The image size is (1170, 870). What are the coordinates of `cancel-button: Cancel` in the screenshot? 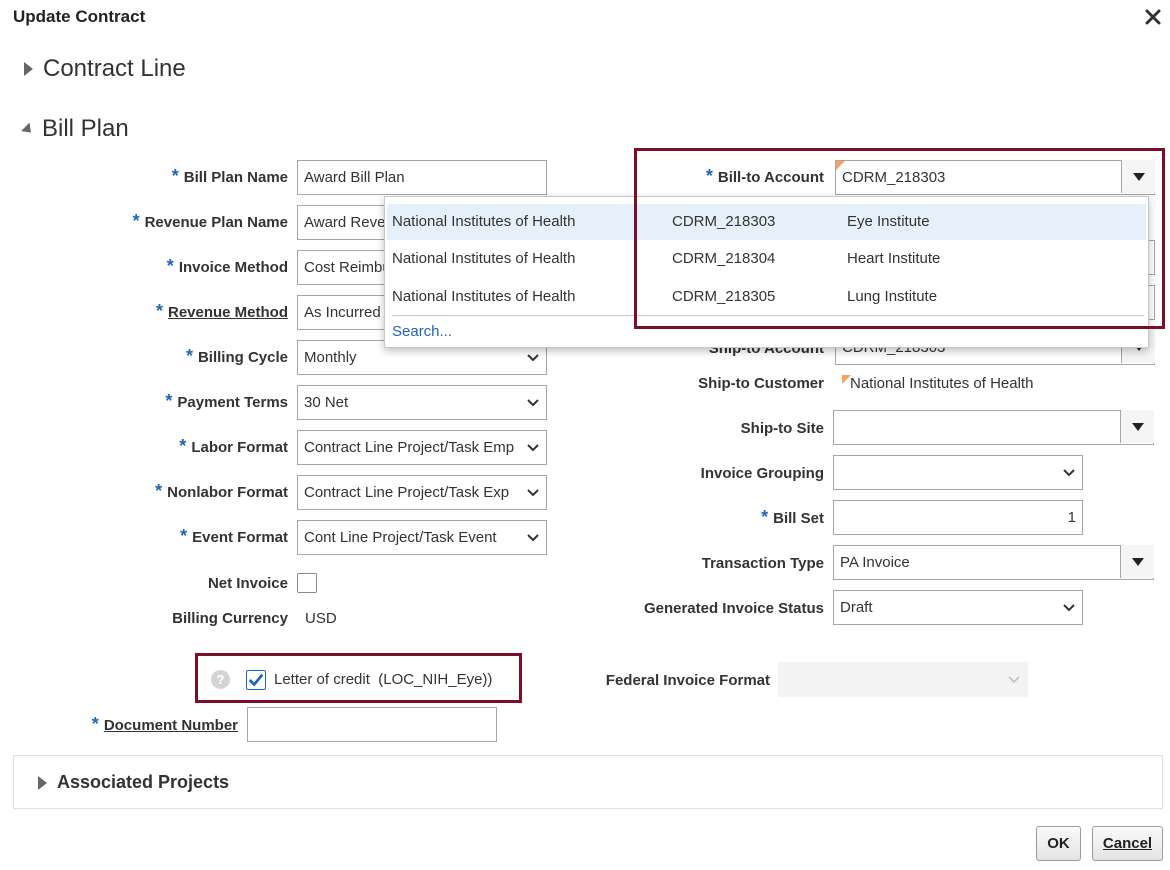 It's located at (1127, 843).